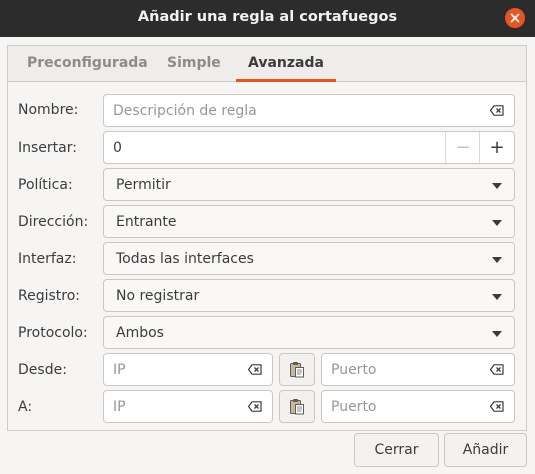 Image resolution: width=535 pixels, height=474 pixels. I want to click on insertar-value: 0, so click(117, 148).